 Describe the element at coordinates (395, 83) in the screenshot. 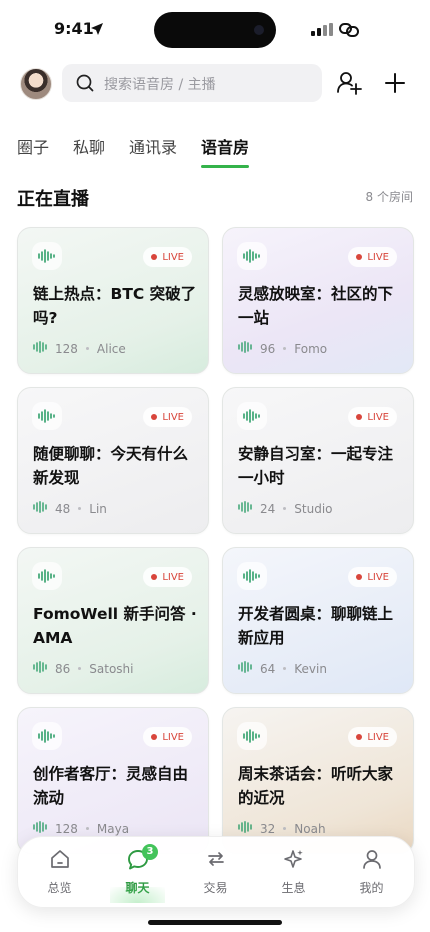

I see `add-icon` at that location.